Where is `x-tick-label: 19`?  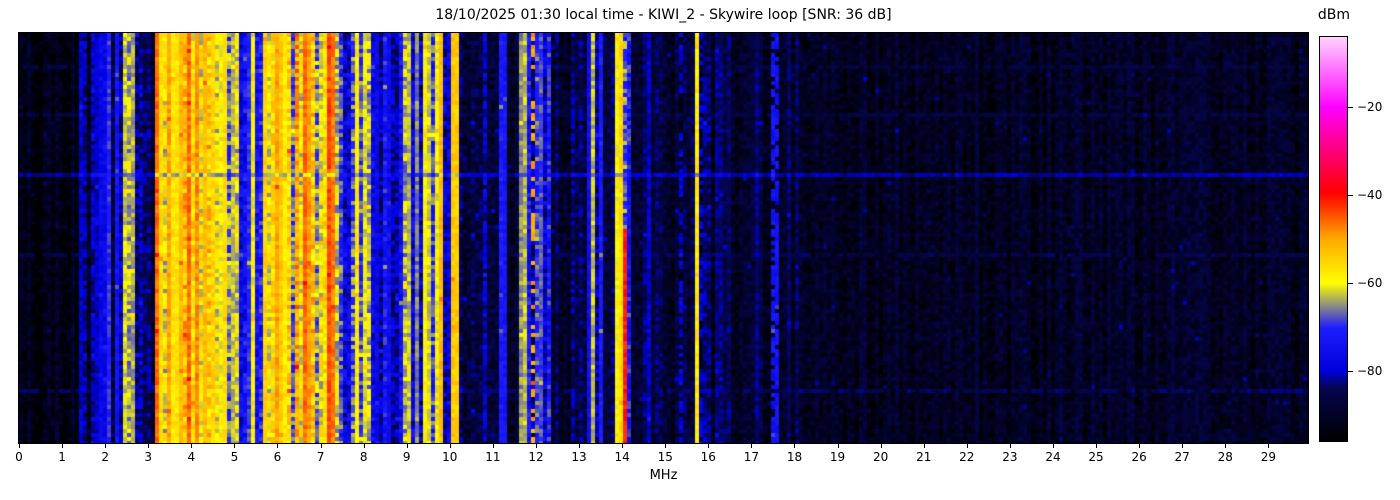
x-tick-label: 19 is located at coordinates (837, 457).